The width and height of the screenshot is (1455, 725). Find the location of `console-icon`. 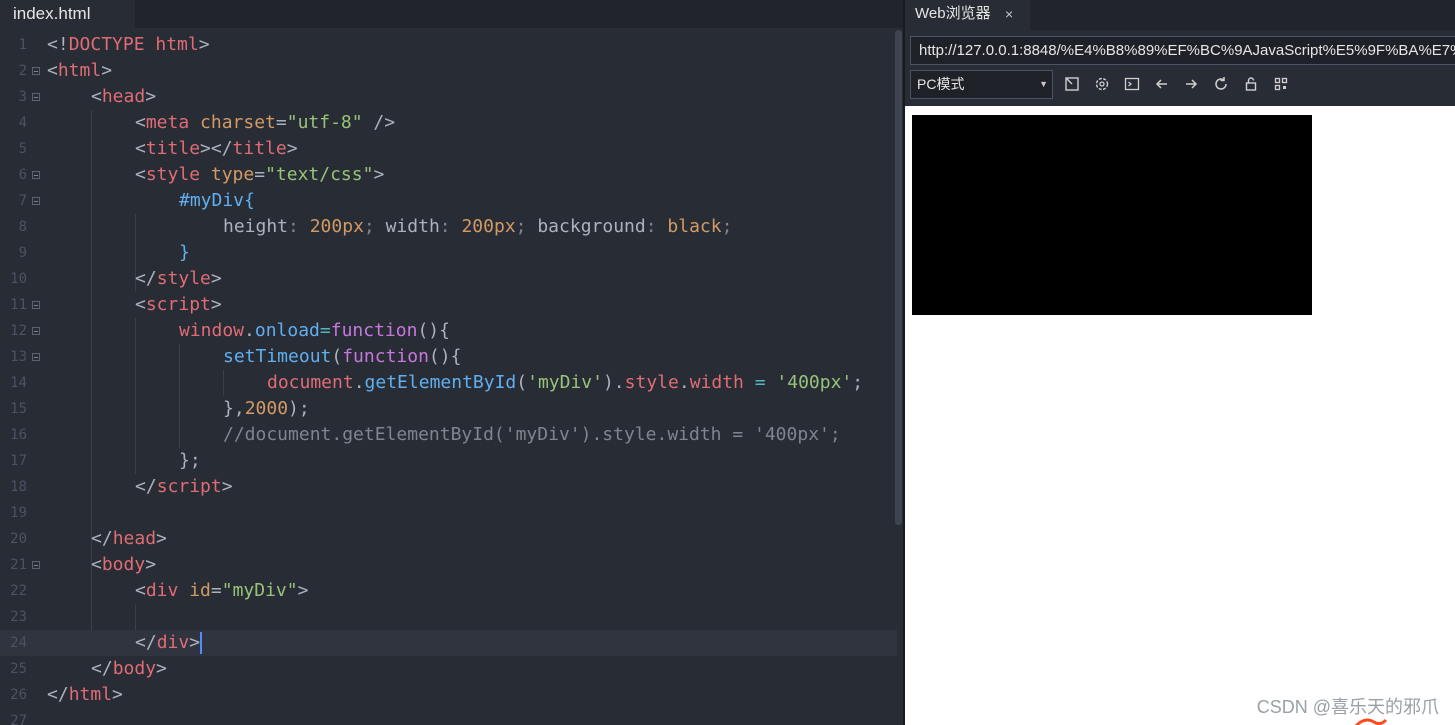

console-icon is located at coordinates (1132, 84).